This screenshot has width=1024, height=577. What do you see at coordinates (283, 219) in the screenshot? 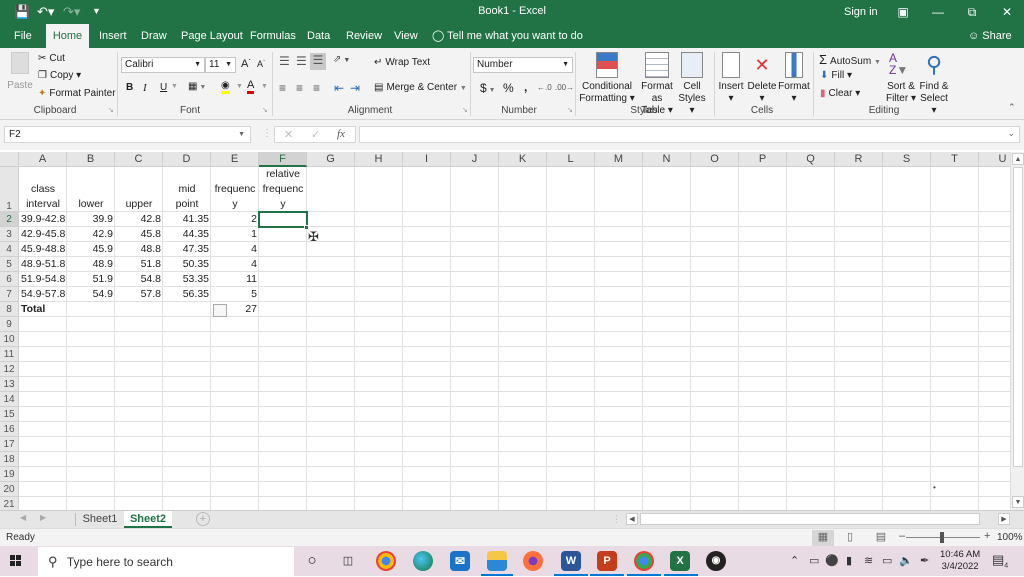
I see `active-cell-F2` at bounding box center [283, 219].